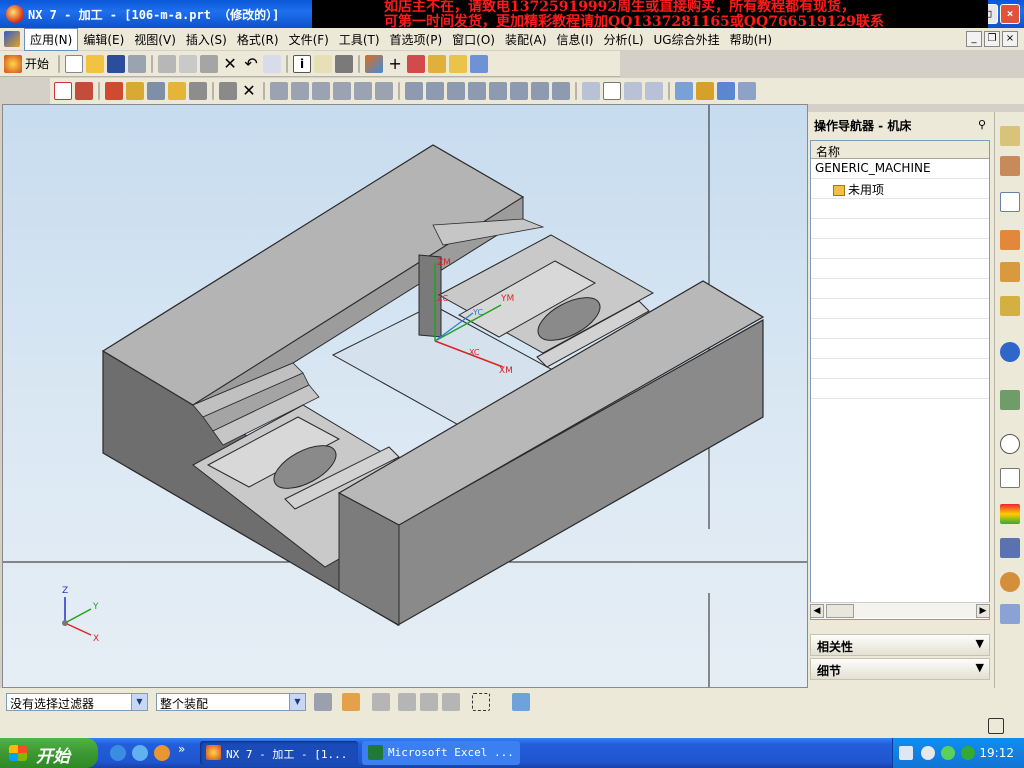  I want to click on export-icon, so click(540, 91).